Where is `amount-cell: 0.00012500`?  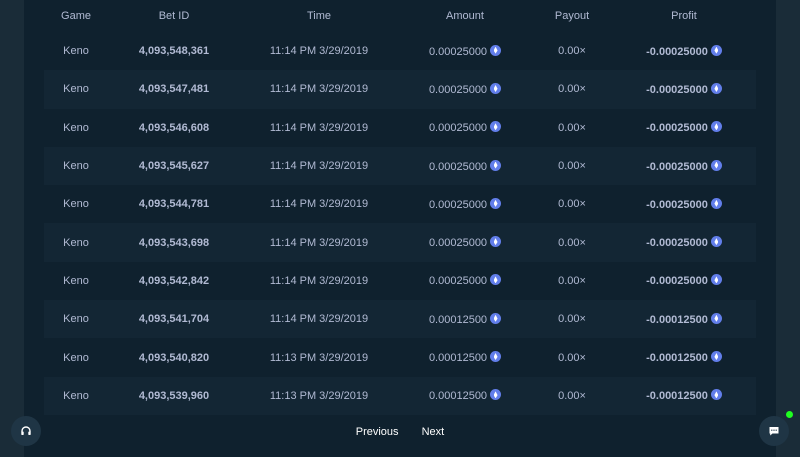
amount-cell: 0.00012500 is located at coordinates (465, 395).